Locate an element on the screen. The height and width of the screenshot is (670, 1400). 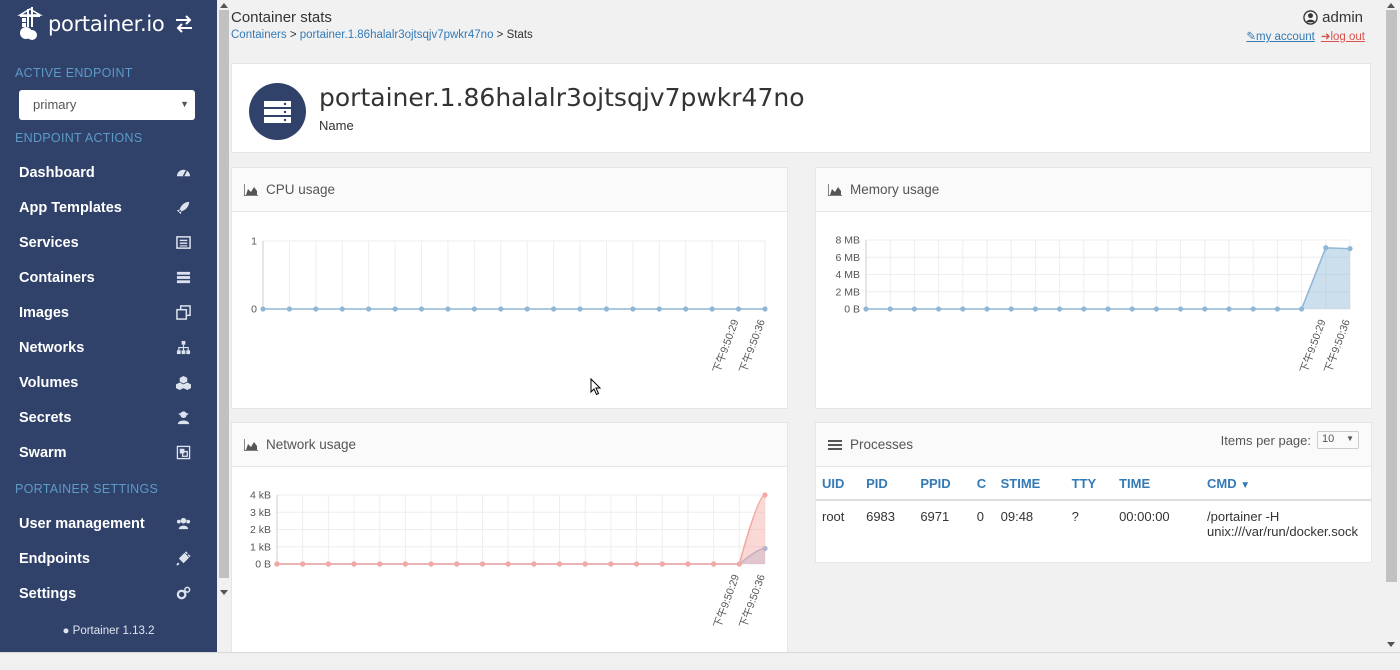
cell-tty: ? is located at coordinates (1075, 516).